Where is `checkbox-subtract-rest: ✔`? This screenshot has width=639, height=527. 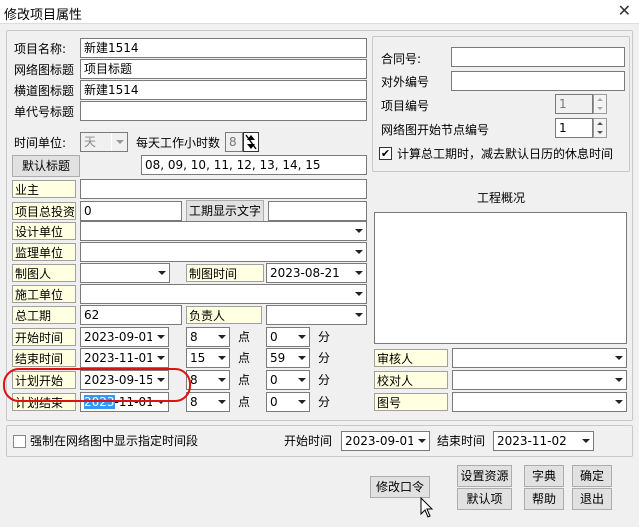
checkbox-subtract-rest: ✔ is located at coordinates (385, 153).